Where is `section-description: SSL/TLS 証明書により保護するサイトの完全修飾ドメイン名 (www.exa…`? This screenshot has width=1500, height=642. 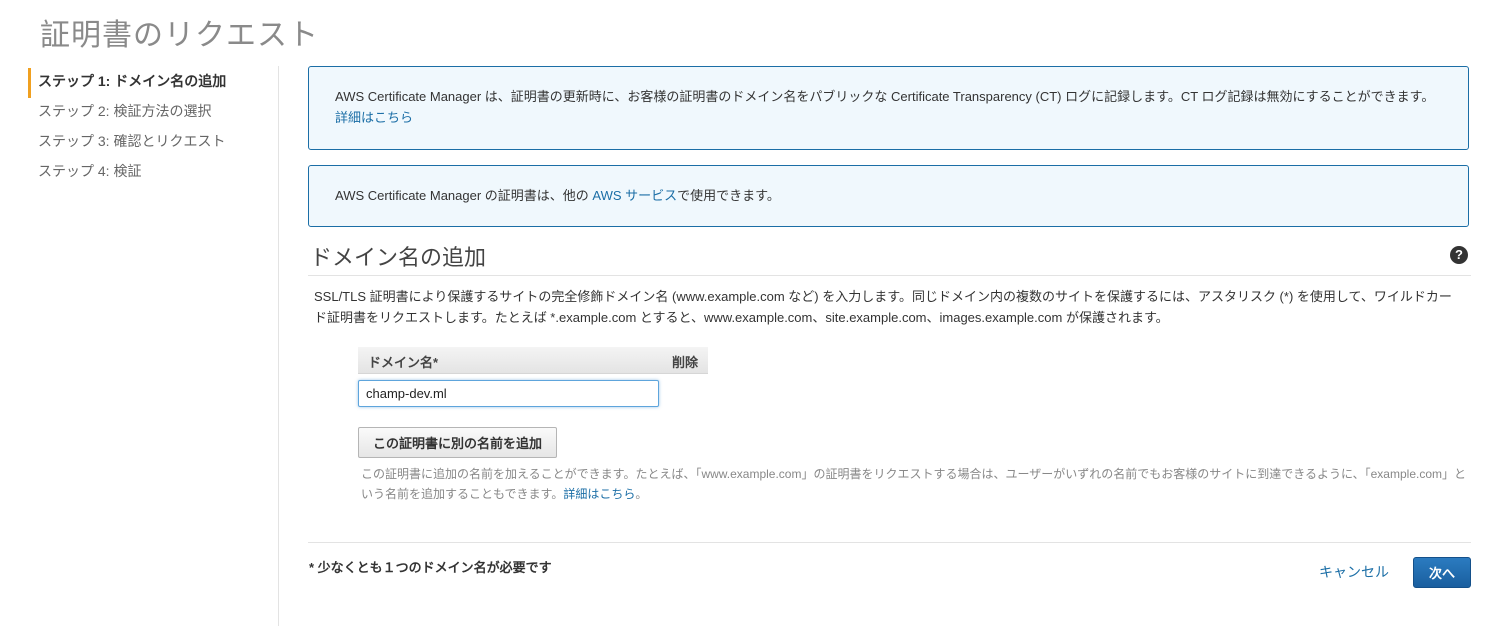
section-description: SSL/TLS 証明書により保護するサイトの完全修飾ドメイン名 (www.exa… is located at coordinates (883, 307).